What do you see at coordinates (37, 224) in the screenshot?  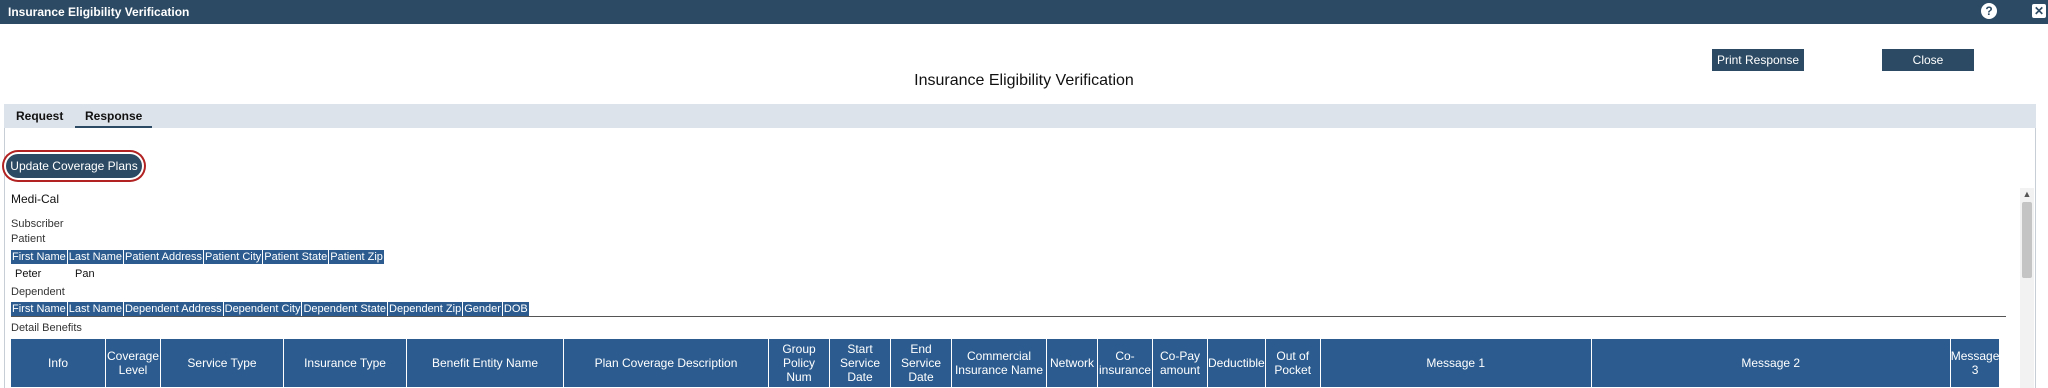 I see `subscriber-label: Subscriber` at bounding box center [37, 224].